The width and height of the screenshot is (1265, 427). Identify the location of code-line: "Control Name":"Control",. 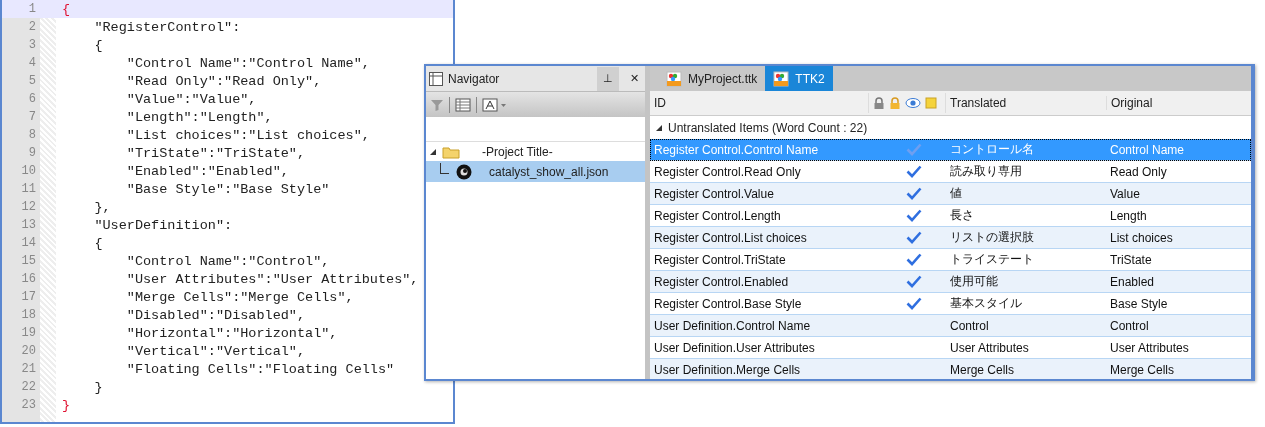
(227, 261).